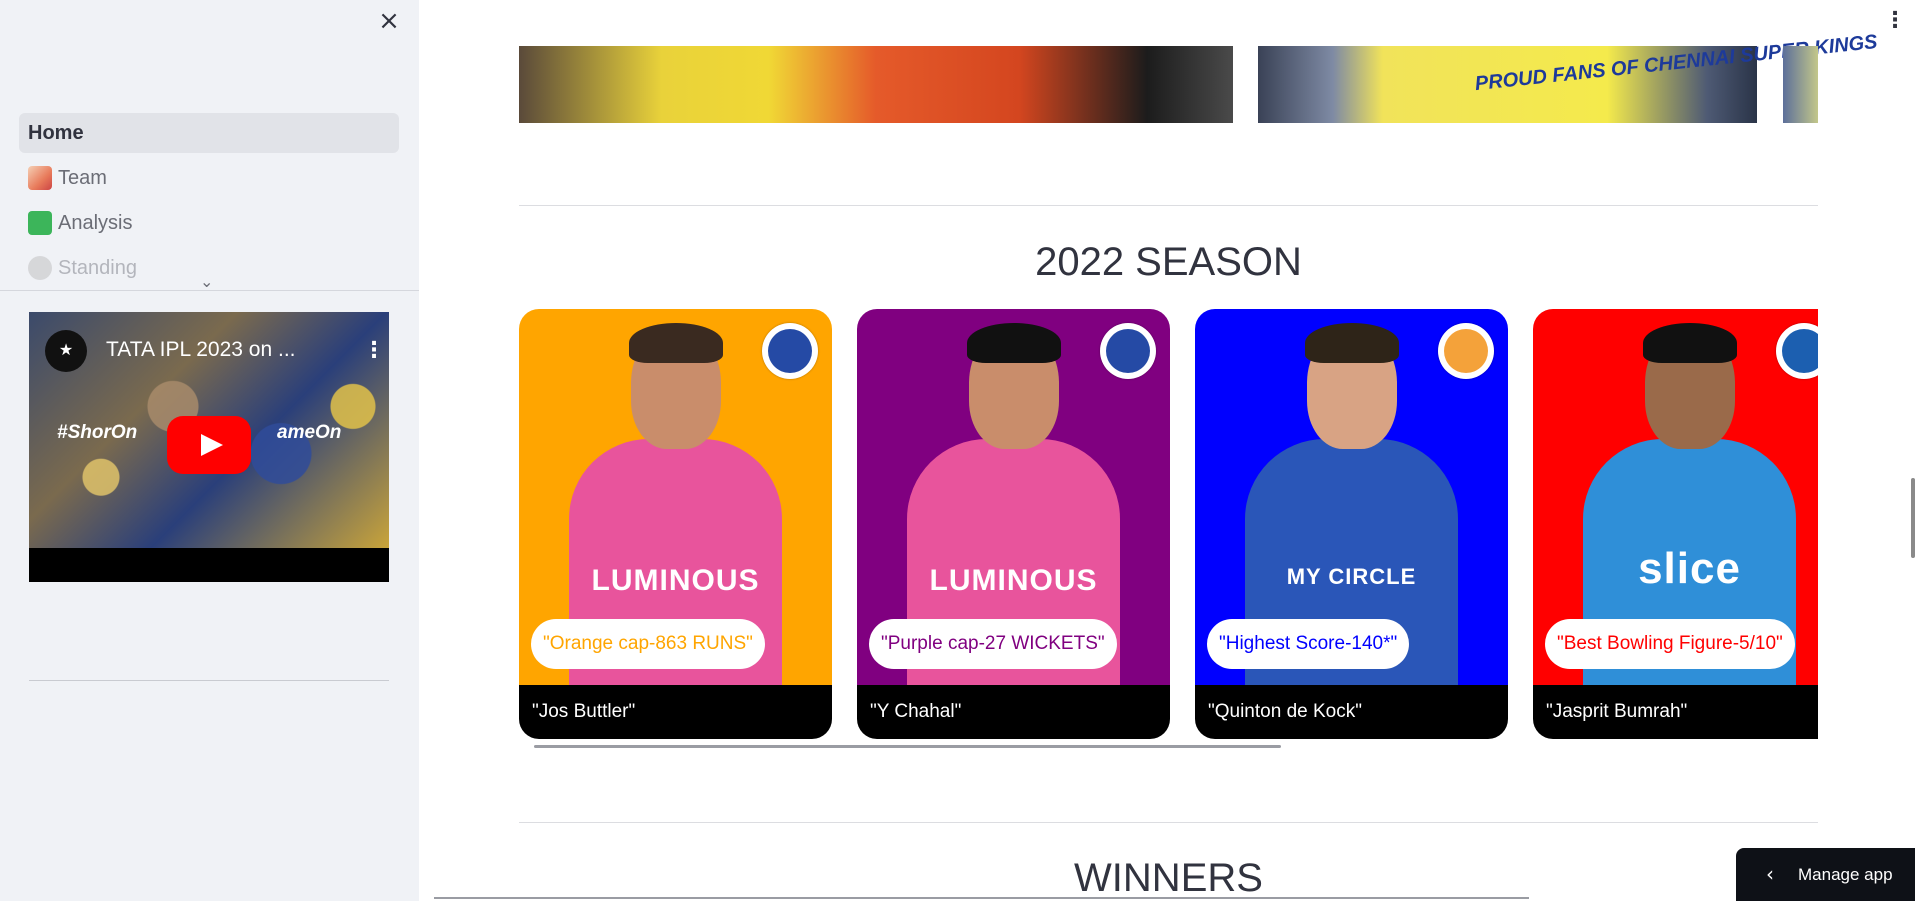 The width and height of the screenshot is (1915, 901). Describe the element at coordinates (1168, 262) in the screenshot. I see `section-title: 2022 SEASON` at that location.